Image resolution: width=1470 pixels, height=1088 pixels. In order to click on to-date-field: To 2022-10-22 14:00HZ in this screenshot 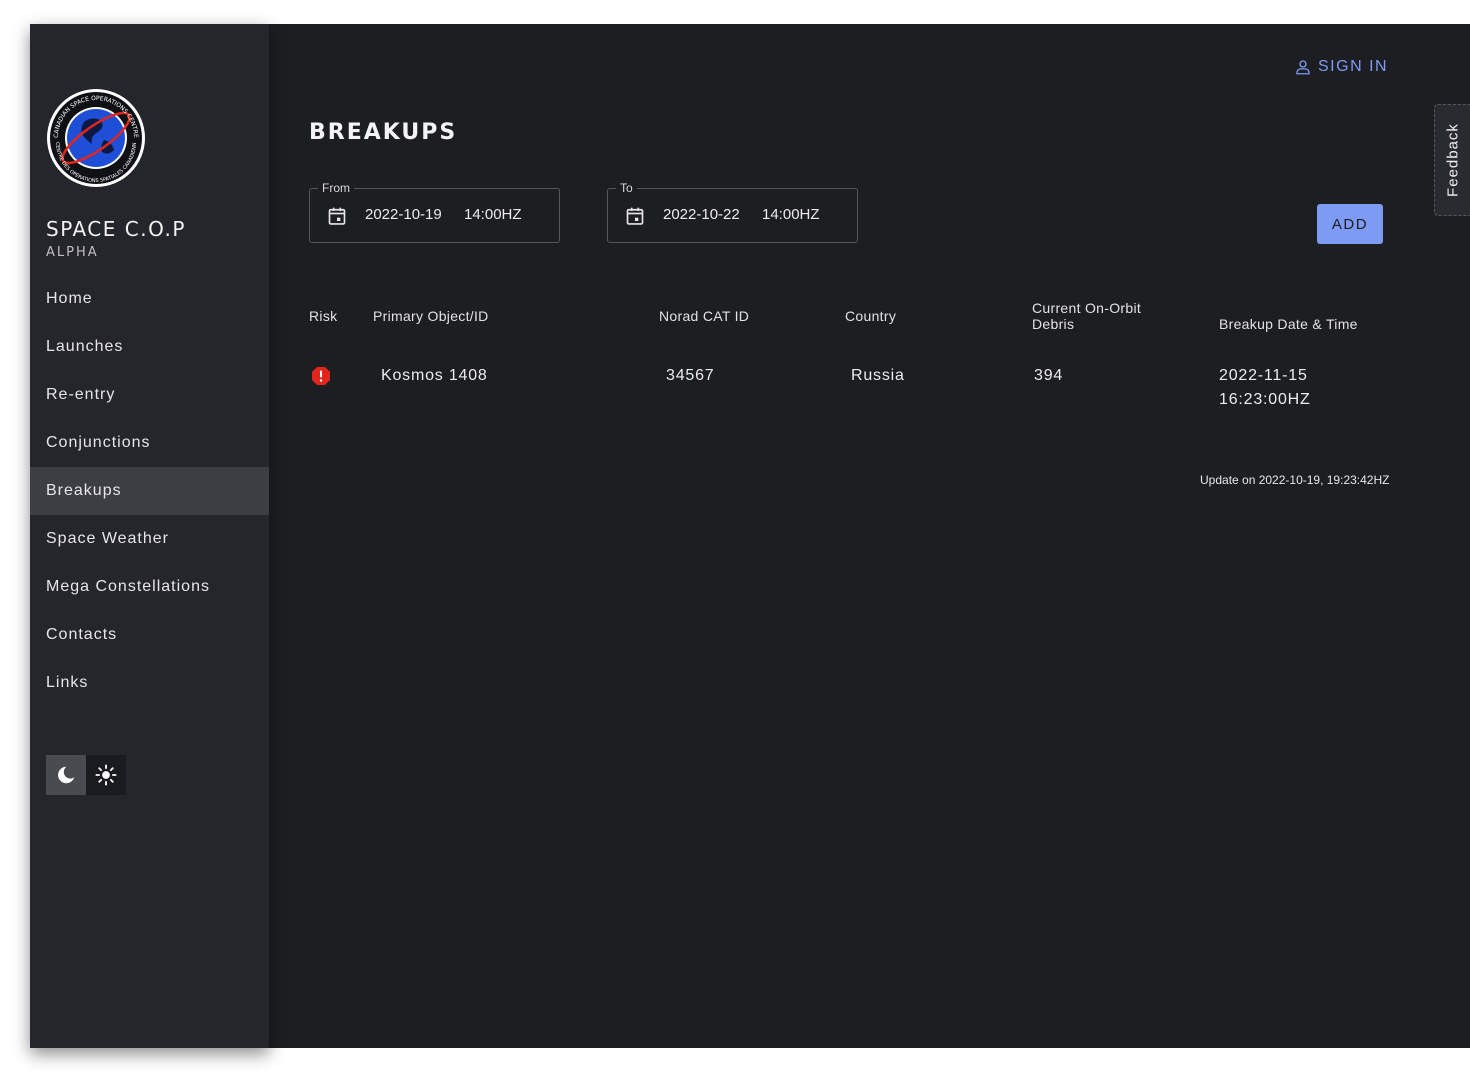, I will do `click(732, 212)`.